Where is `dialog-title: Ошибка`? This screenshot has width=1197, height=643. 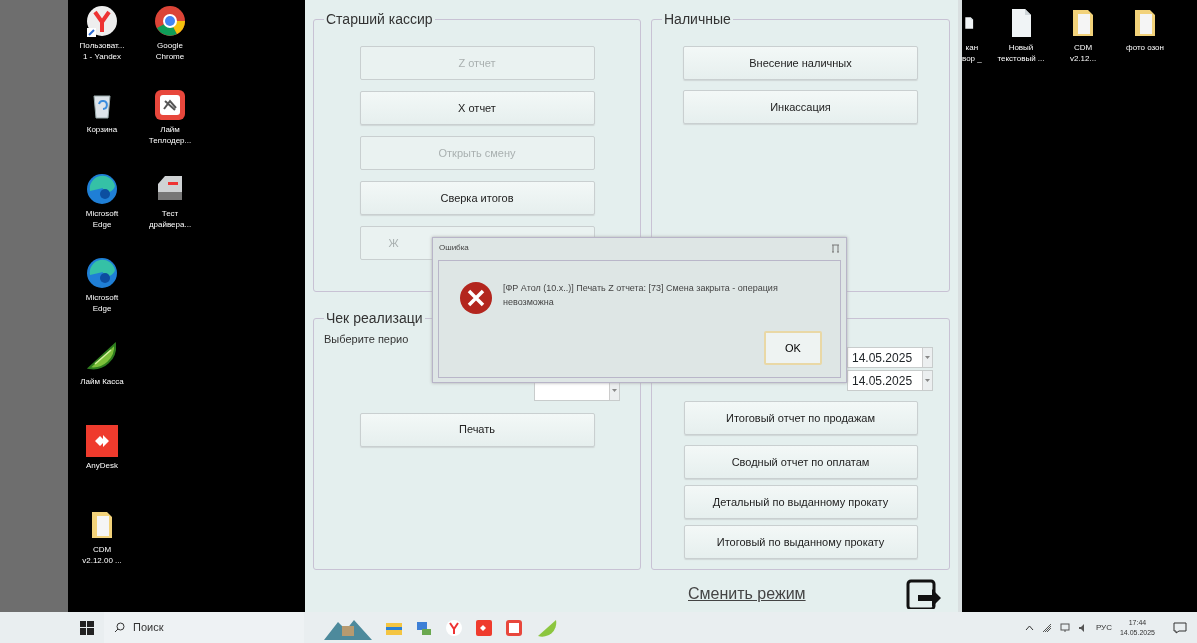
dialog-title: Ошибка is located at coordinates (454, 248).